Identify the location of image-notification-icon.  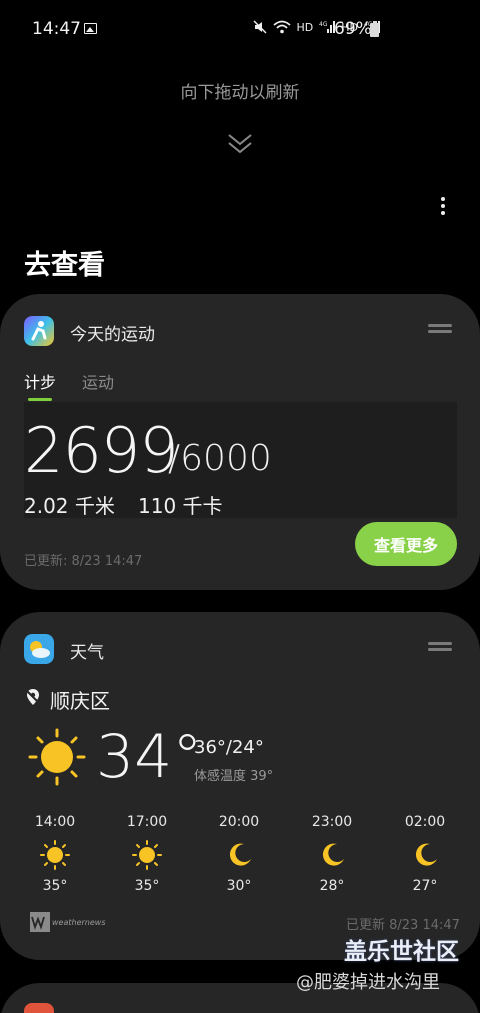
(90, 28).